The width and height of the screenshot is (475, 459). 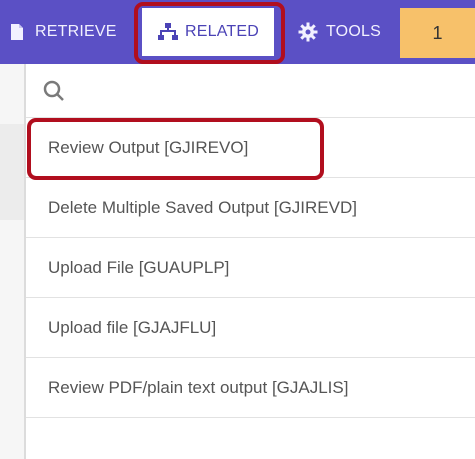 I want to click on related-button: RELATED, so click(x=208, y=32).